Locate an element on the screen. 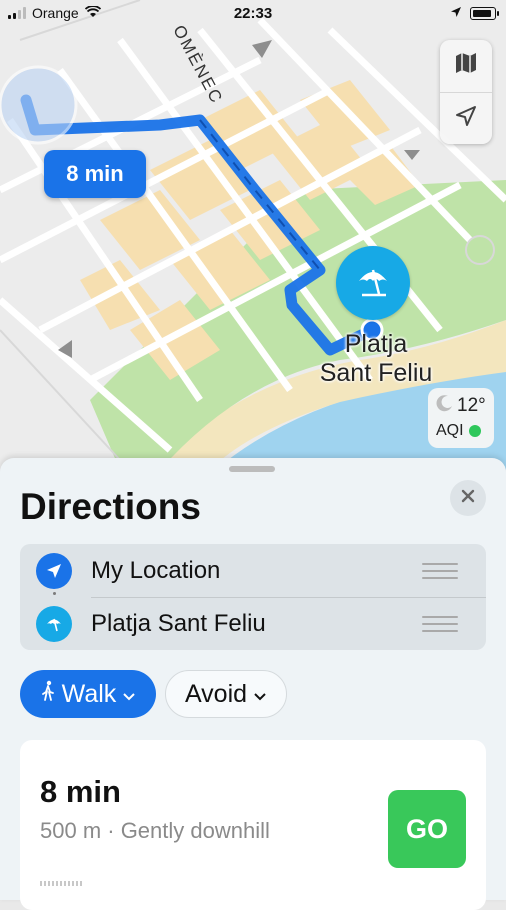 The image size is (506, 910). avoid-options-button: Avoid is located at coordinates (226, 694).